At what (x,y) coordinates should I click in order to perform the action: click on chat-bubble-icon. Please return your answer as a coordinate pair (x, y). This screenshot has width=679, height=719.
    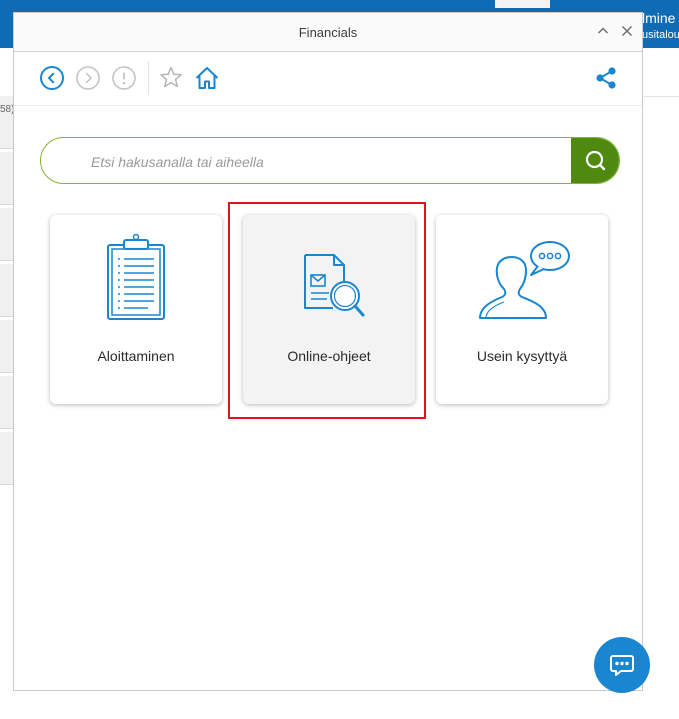
    Looking at the image, I should click on (622, 665).